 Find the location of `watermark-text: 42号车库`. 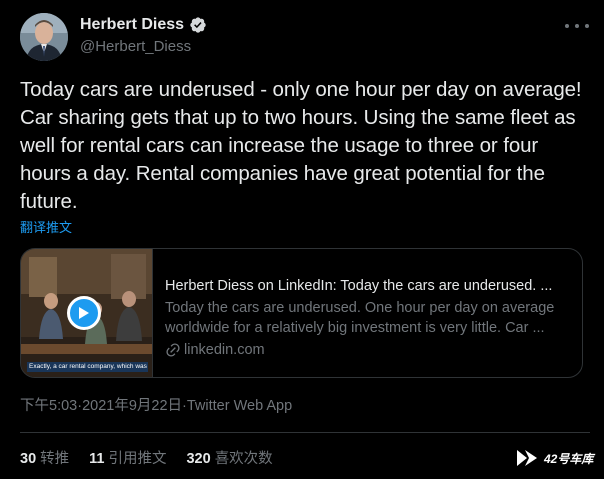

watermark-text: 42号车库 is located at coordinates (569, 458).